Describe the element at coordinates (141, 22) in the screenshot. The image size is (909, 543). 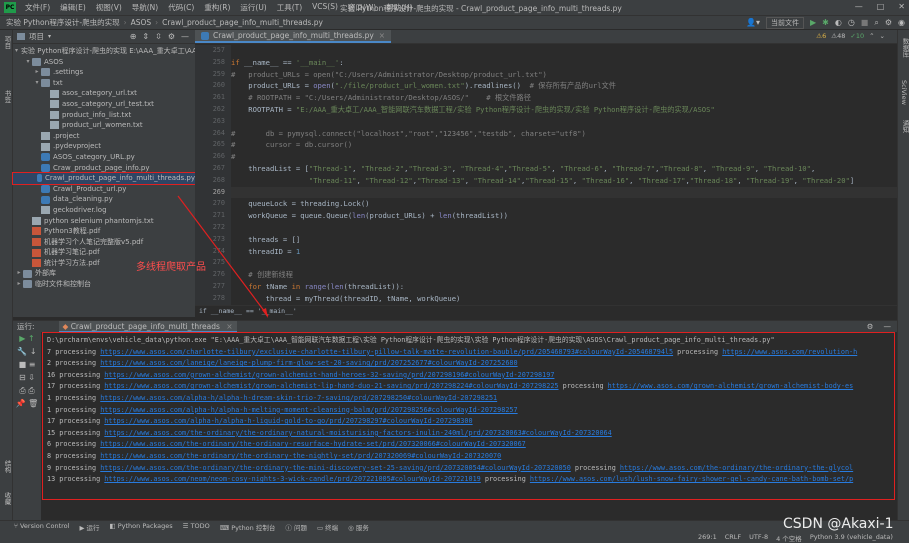
I see `breadcrumb-folder: ASOS` at that location.